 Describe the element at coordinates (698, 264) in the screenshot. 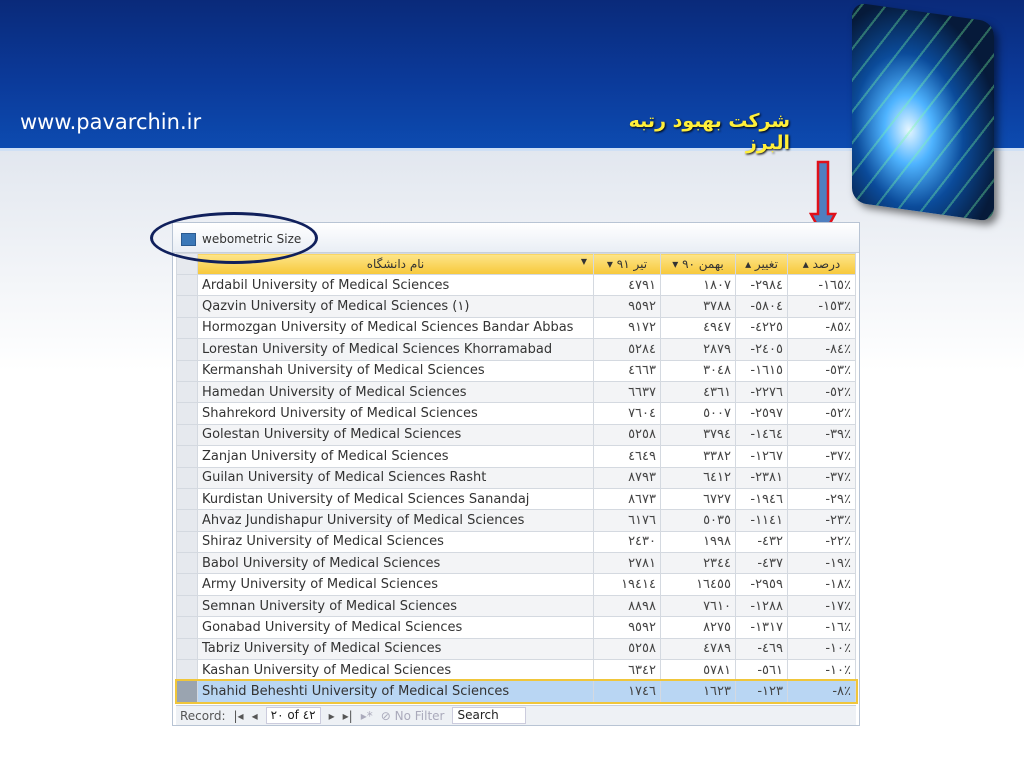

I see `col-bahman90: ▾ بهمن ۹۰` at that location.